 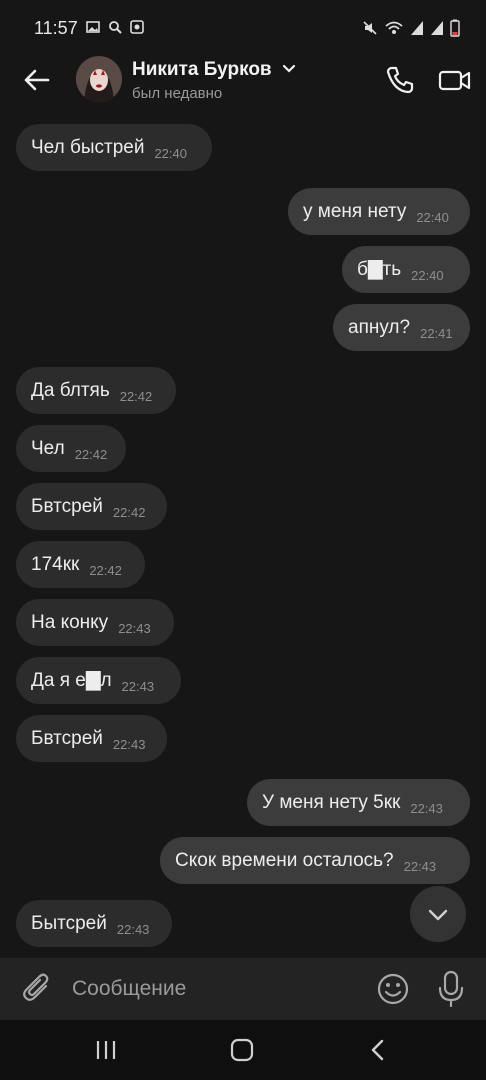 I want to click on contact-name: Никита Бурков, so click(x=202, y=70).